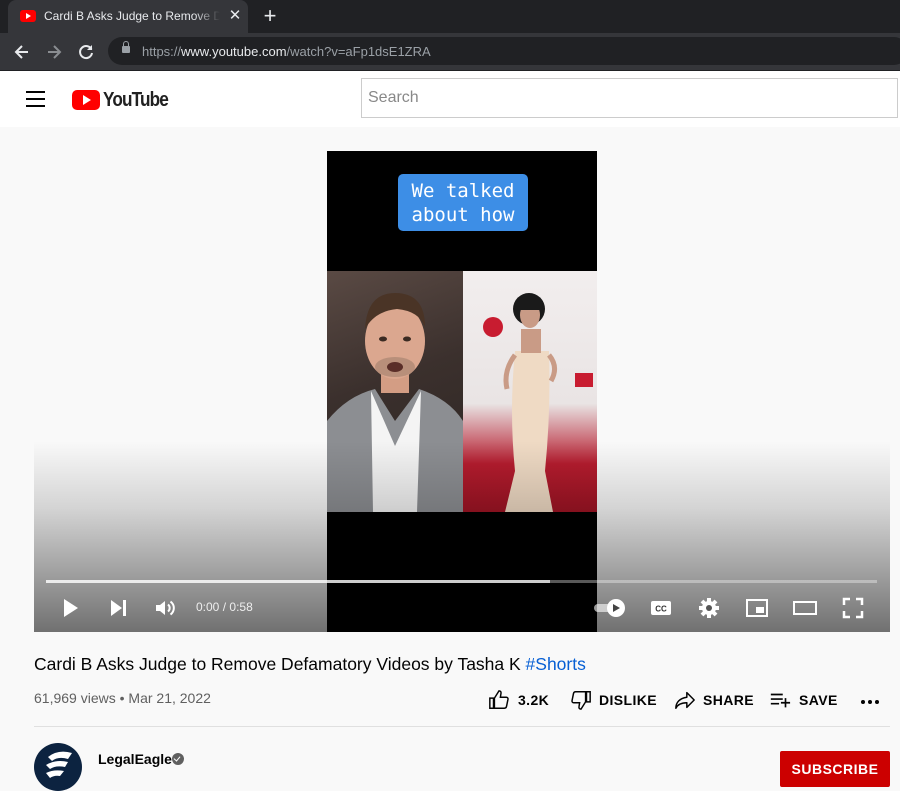  What do you see at coordinates (709, 608) in the screenshot?
I see `settings-gear-icon` at bounding box center [709, 608].